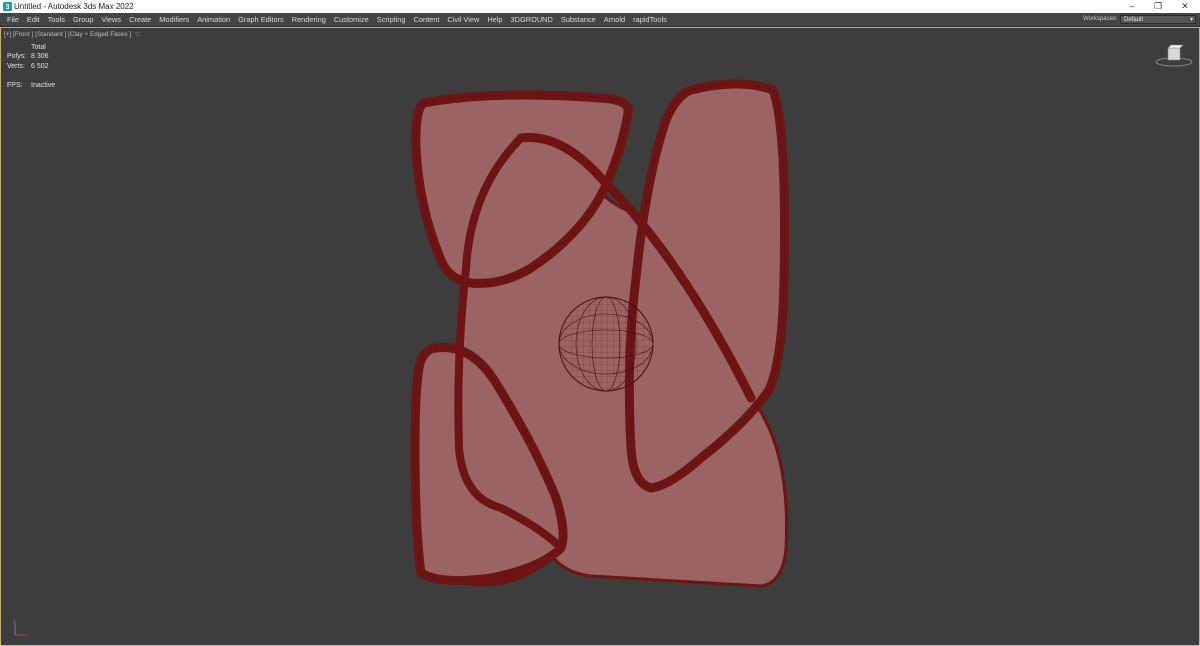 This screenshot has height=646, width=1200. Describe the element at coordinates (1100, 19) in the screenshot. I see `workspaces-label: Workspaces:` at that location.